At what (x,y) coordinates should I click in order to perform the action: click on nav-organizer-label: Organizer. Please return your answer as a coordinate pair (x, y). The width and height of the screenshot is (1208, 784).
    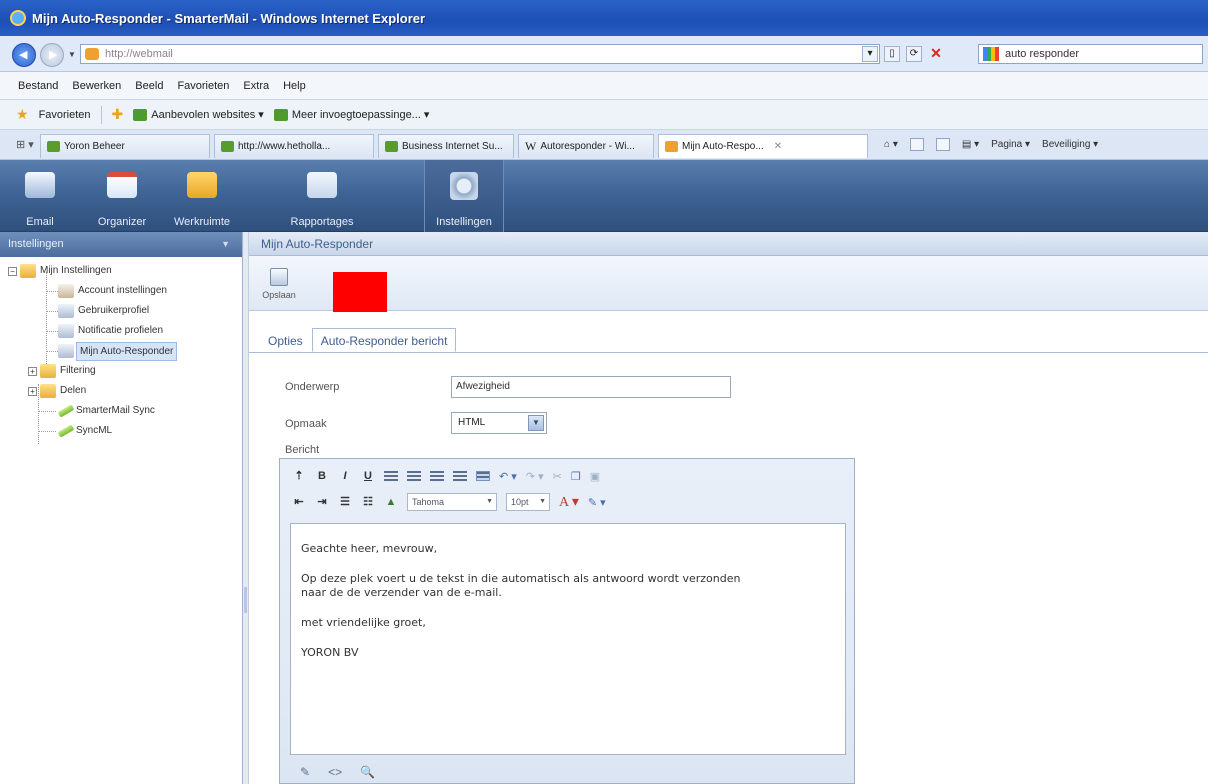
    Looking at the image, I should click on (122, 222).